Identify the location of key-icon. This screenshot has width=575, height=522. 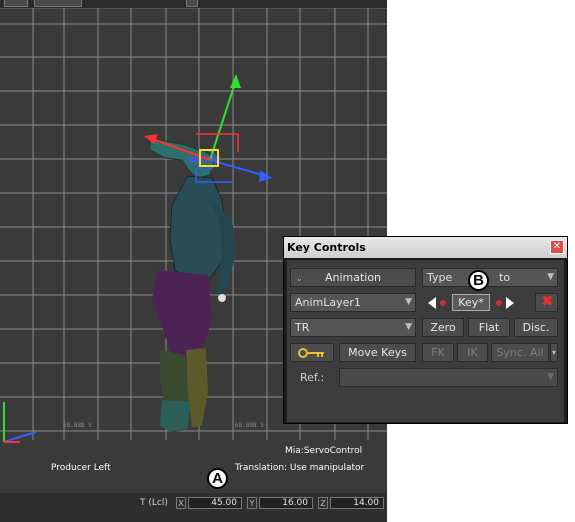
(311, 353).